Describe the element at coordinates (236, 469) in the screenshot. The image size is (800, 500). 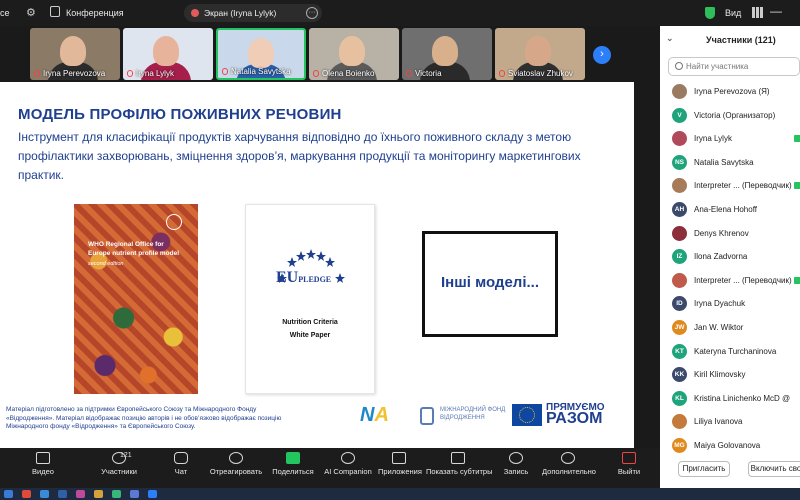
I see `react-button: Отреагировать` at that location.